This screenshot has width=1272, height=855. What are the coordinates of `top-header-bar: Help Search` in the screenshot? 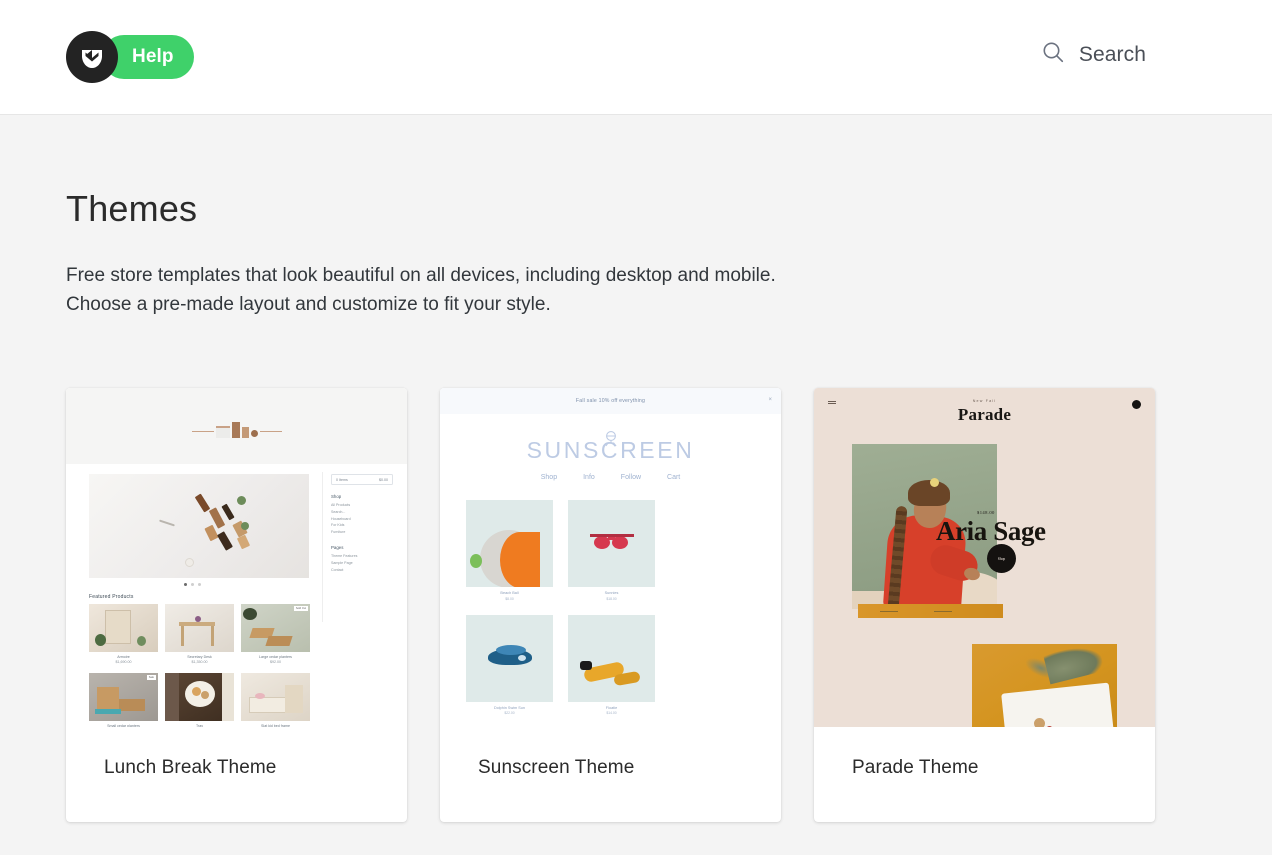 It's located at (636, 57).